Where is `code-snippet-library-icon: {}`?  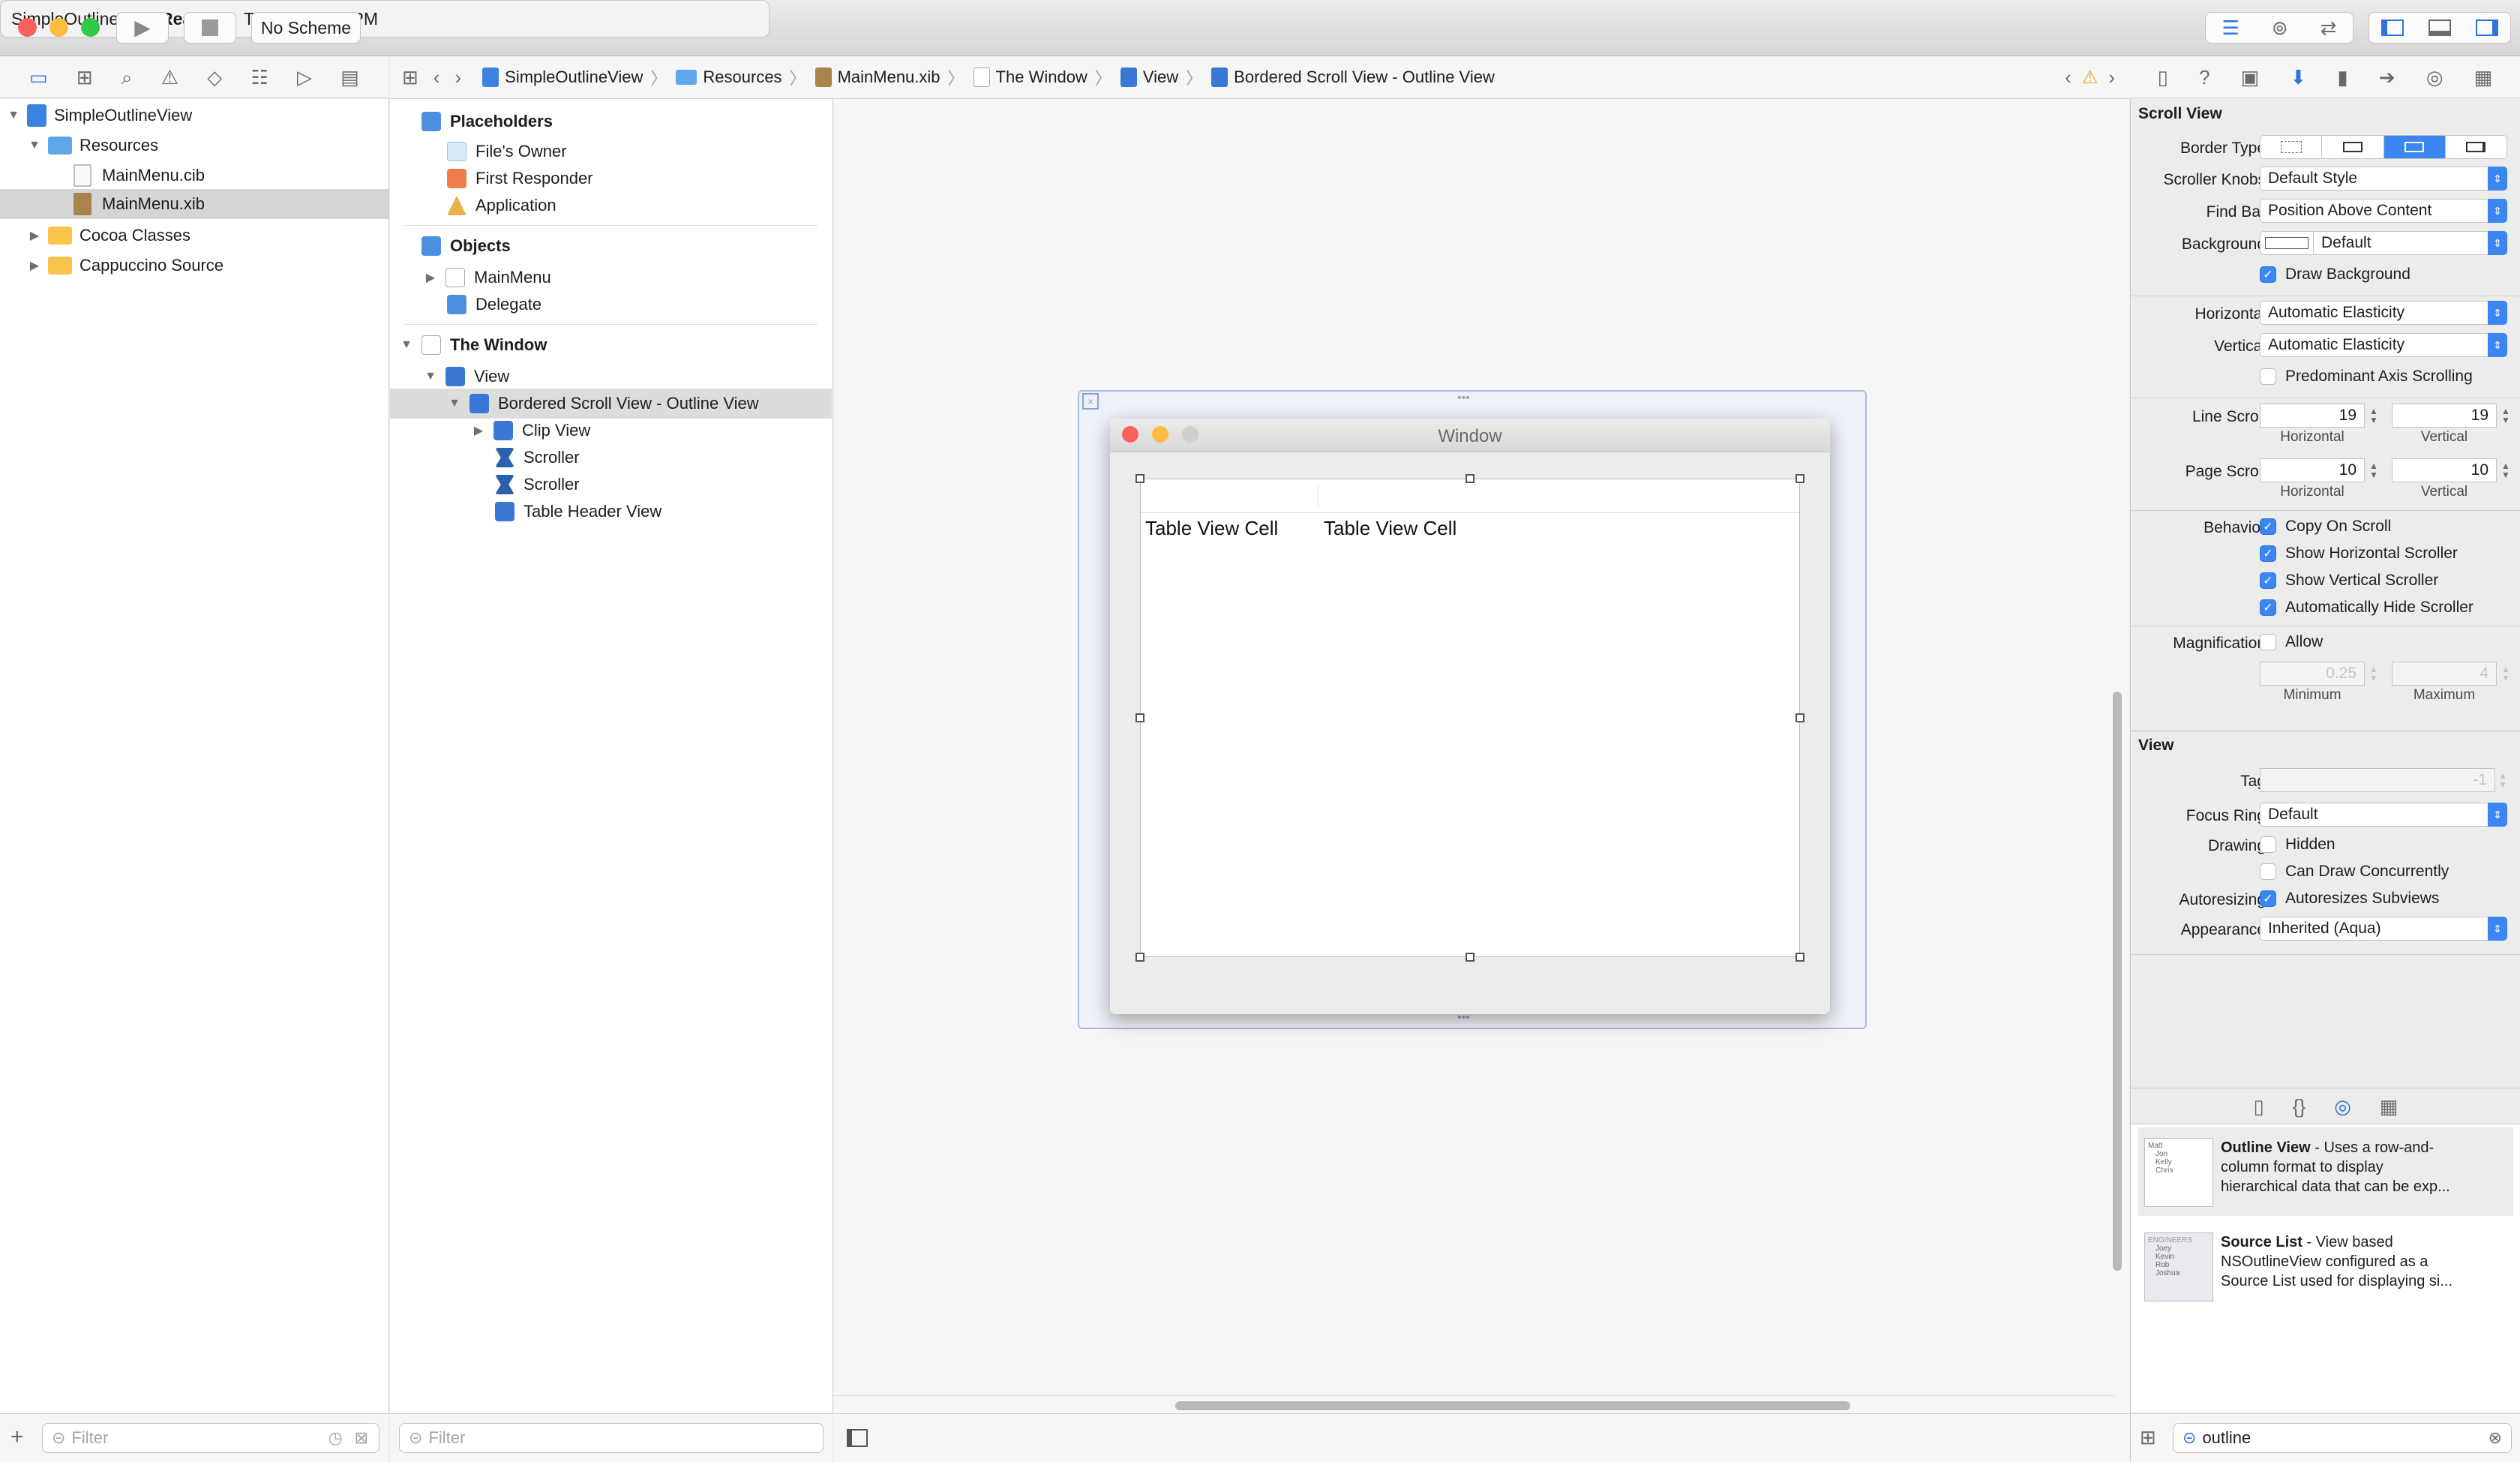 code-snippet-library-icon: {} is located at coordinates (2299, 1106).